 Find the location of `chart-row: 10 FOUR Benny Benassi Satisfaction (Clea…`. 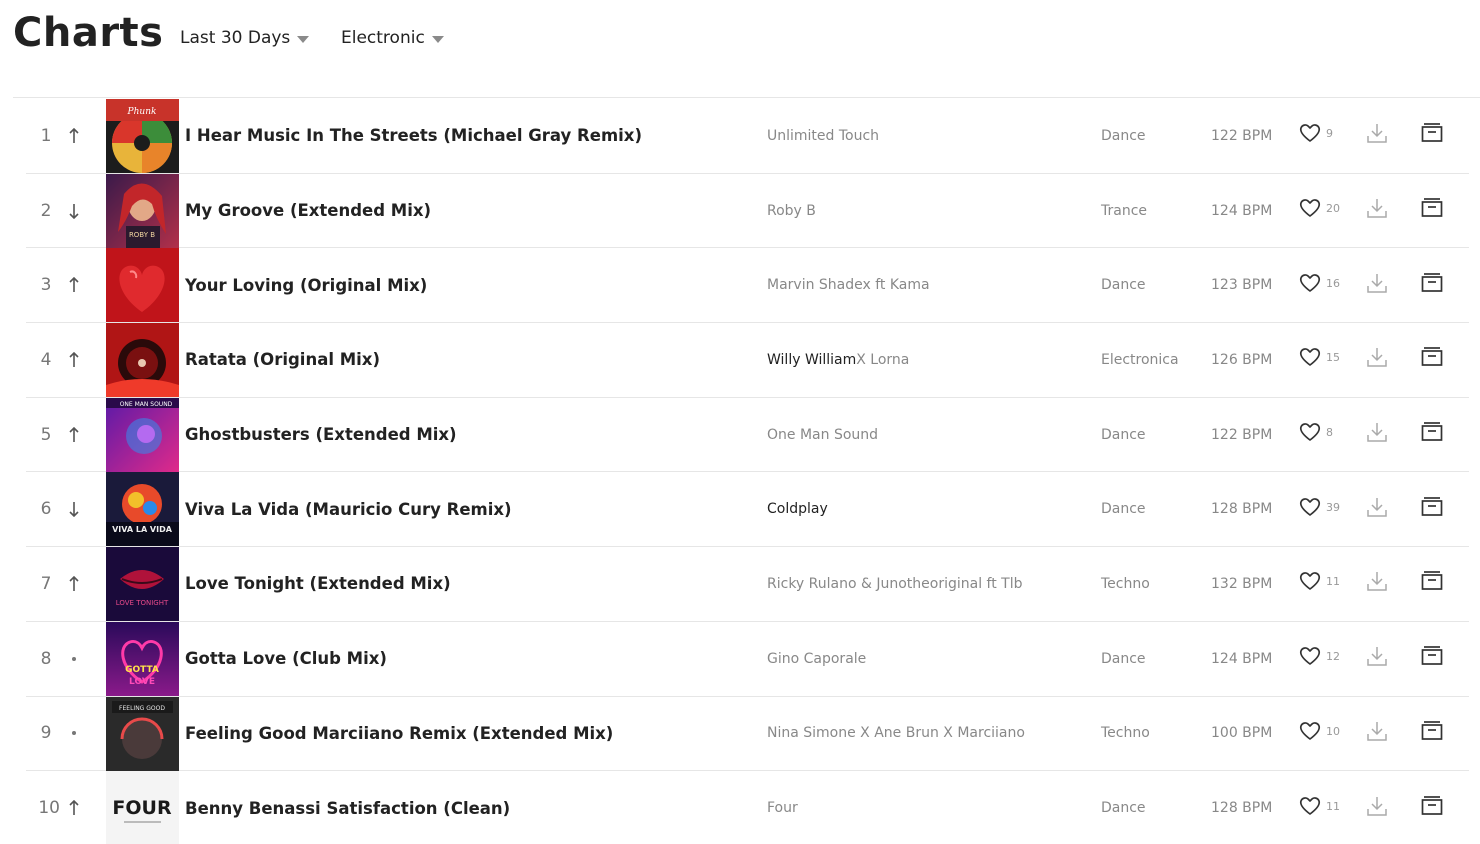

chart-row: 10 FOUR Benny Benassi Satisfaction (Clea… is located at coordinates (747, 807).